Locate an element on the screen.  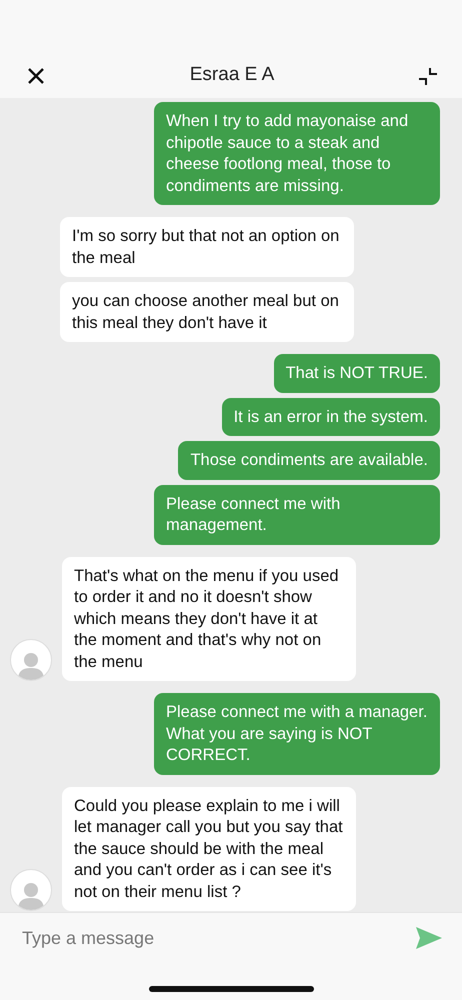
received-message: That's what on the menu if you used to order it and no it doesn't show which means they don't have it at the moment and that's why not on the menu is located at coordinates (209, 618).